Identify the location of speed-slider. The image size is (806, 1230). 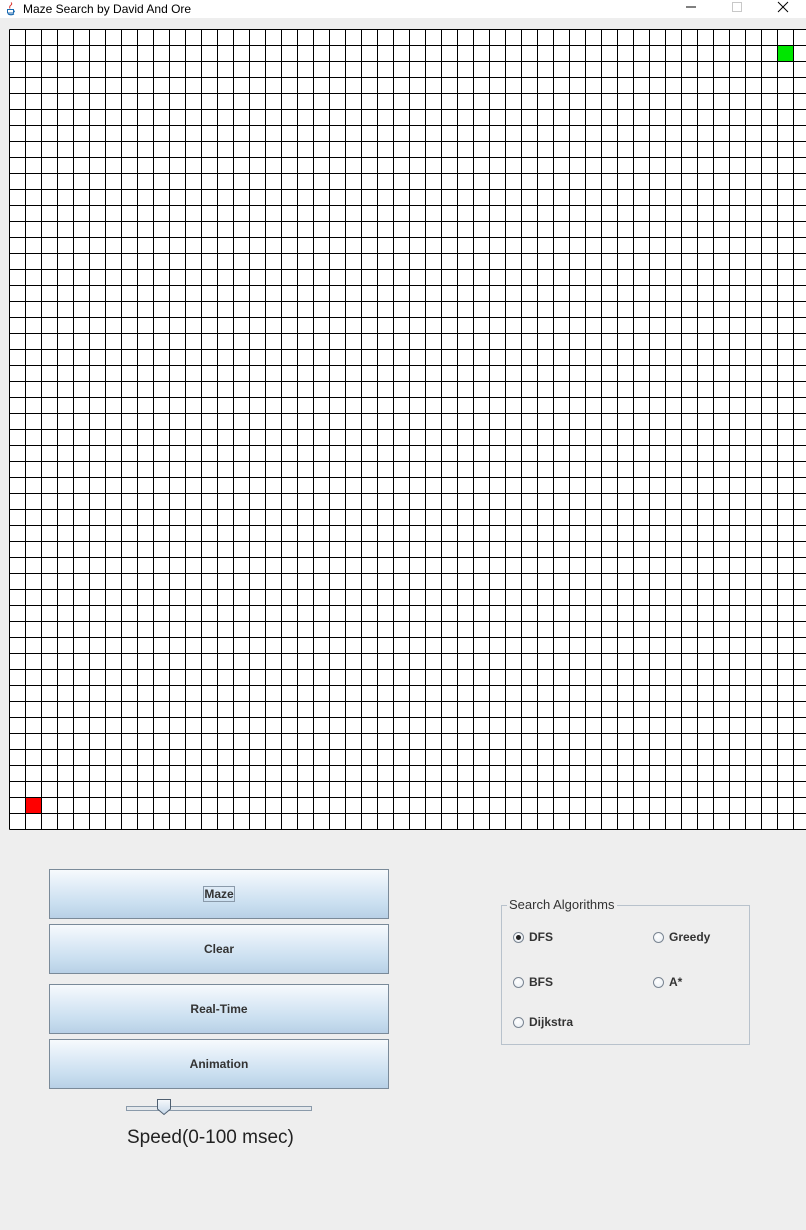
(219, 1108).